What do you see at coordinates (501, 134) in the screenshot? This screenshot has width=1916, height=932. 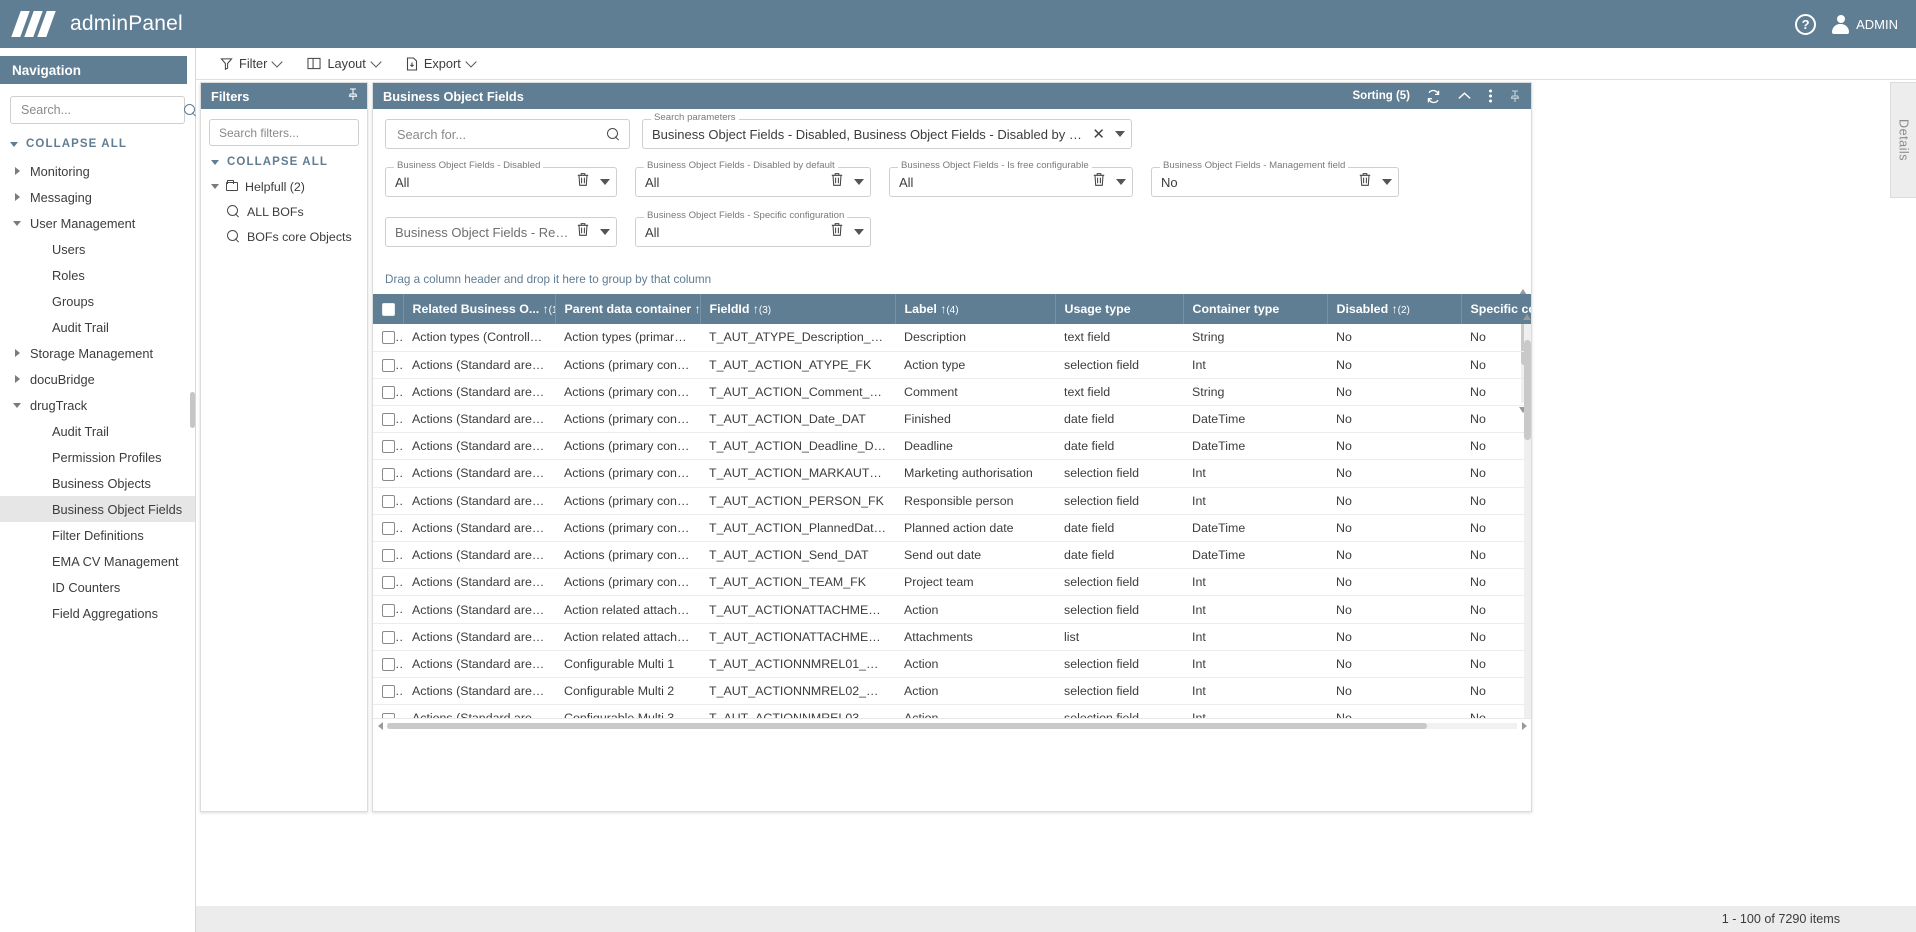 I see `grid-search-input` at bounding box center [501, 134].